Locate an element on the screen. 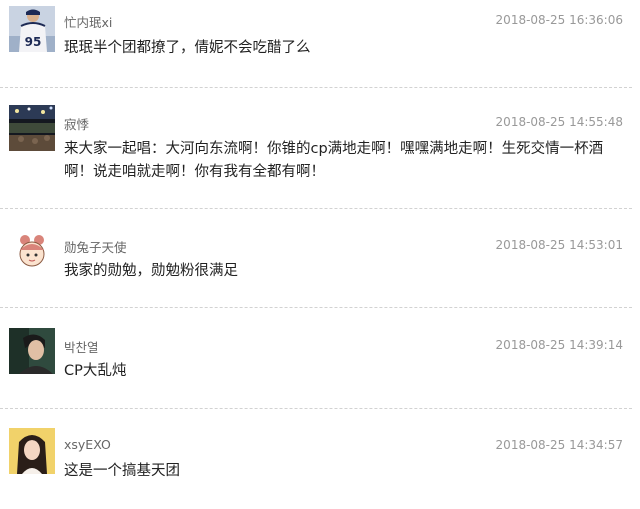 This screenshot has width=640, height=509. girl-portrait-avatar-image is located at coordinates (32, 451).